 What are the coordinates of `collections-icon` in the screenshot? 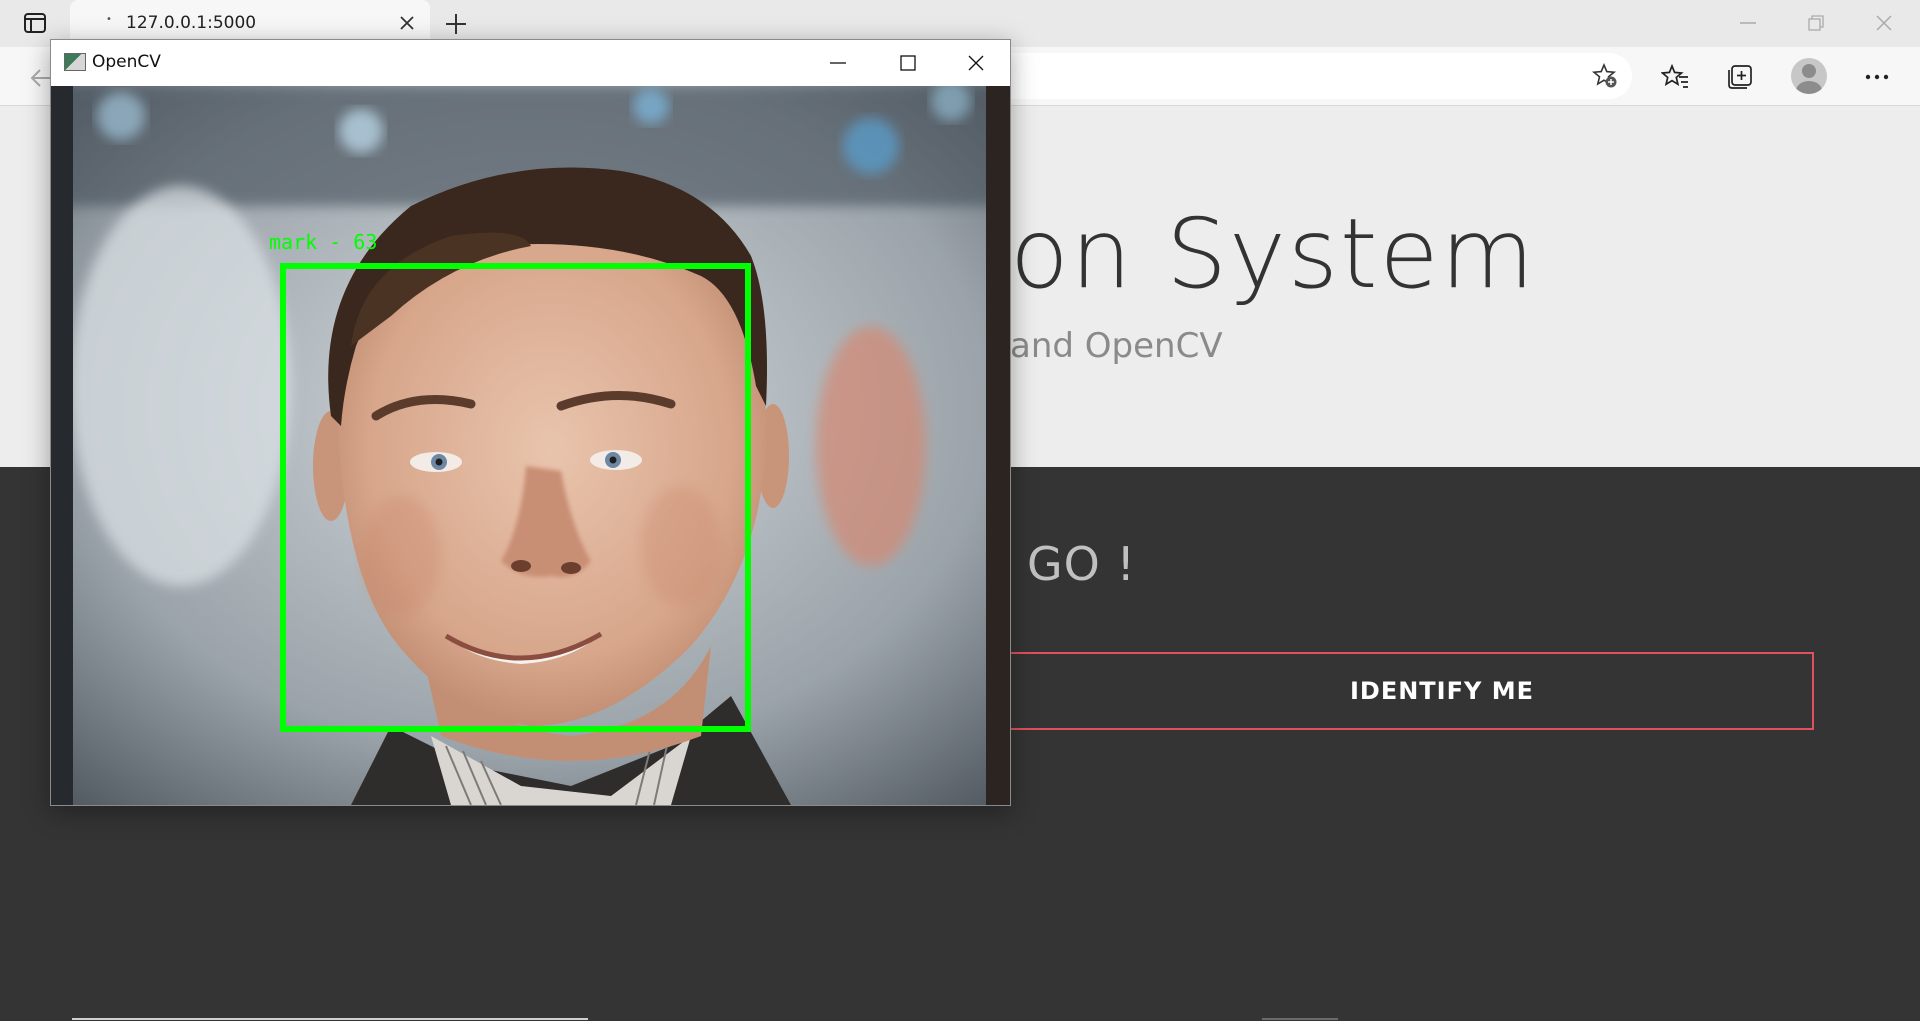 It's located at (1740, 77).